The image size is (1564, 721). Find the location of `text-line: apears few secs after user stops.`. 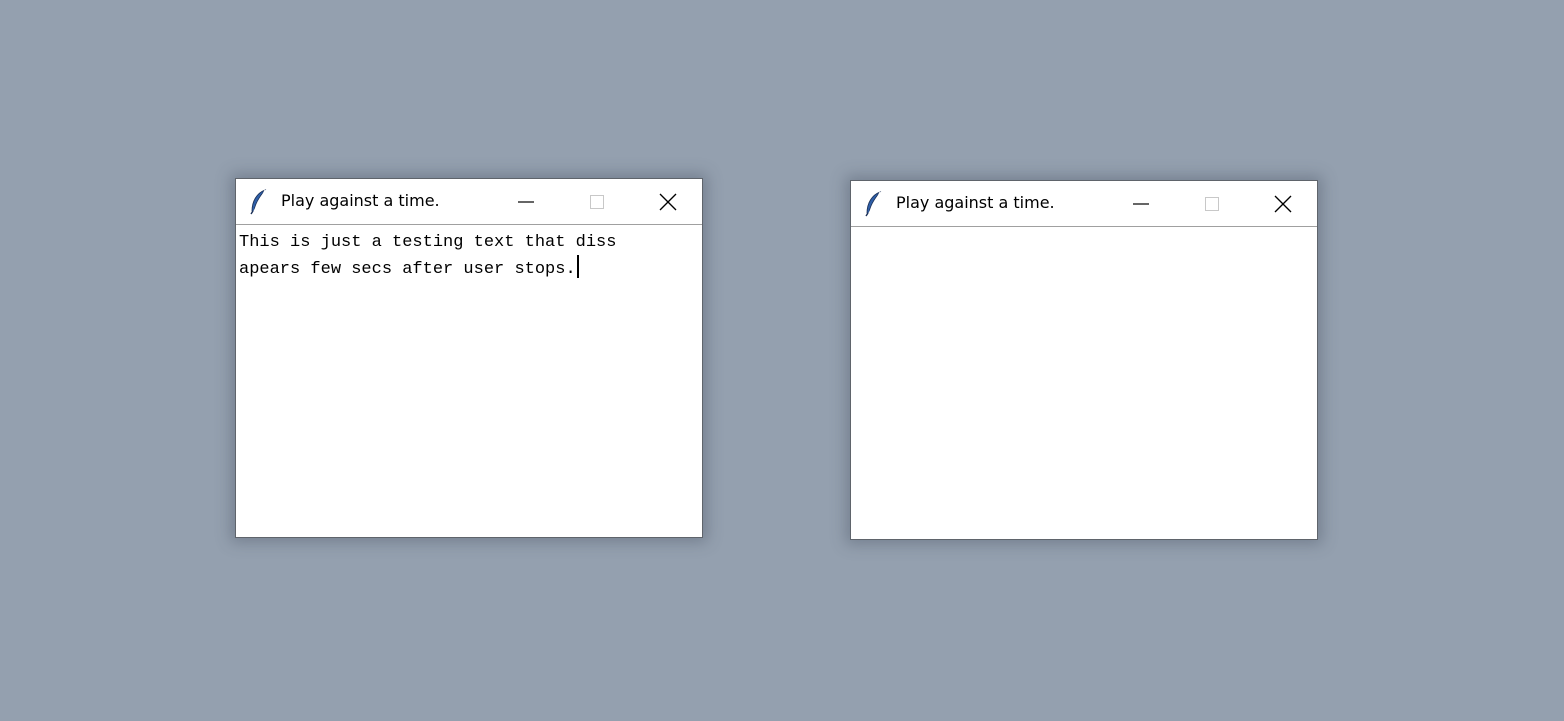

text-line: apears few secs after user stops. is located at coordinates (407, 269).